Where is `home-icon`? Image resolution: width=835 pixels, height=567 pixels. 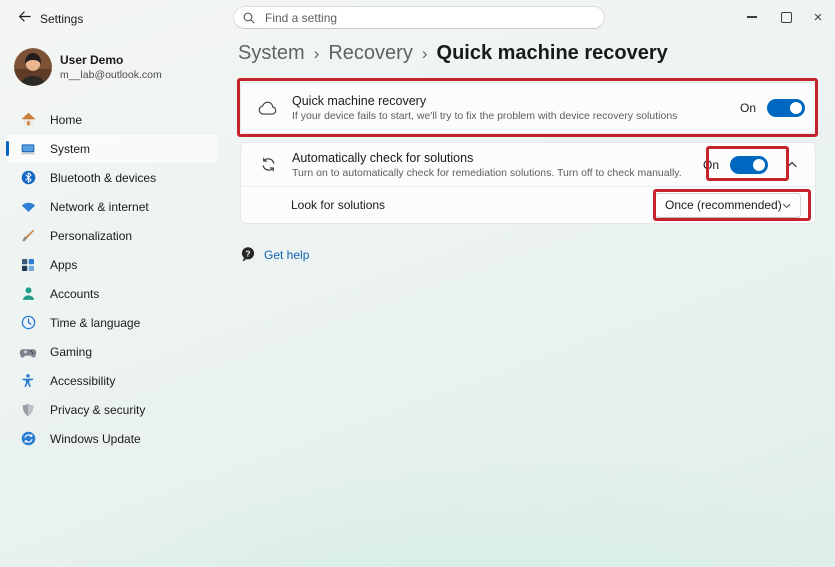
home-icon is located at coordinates (28, 120).